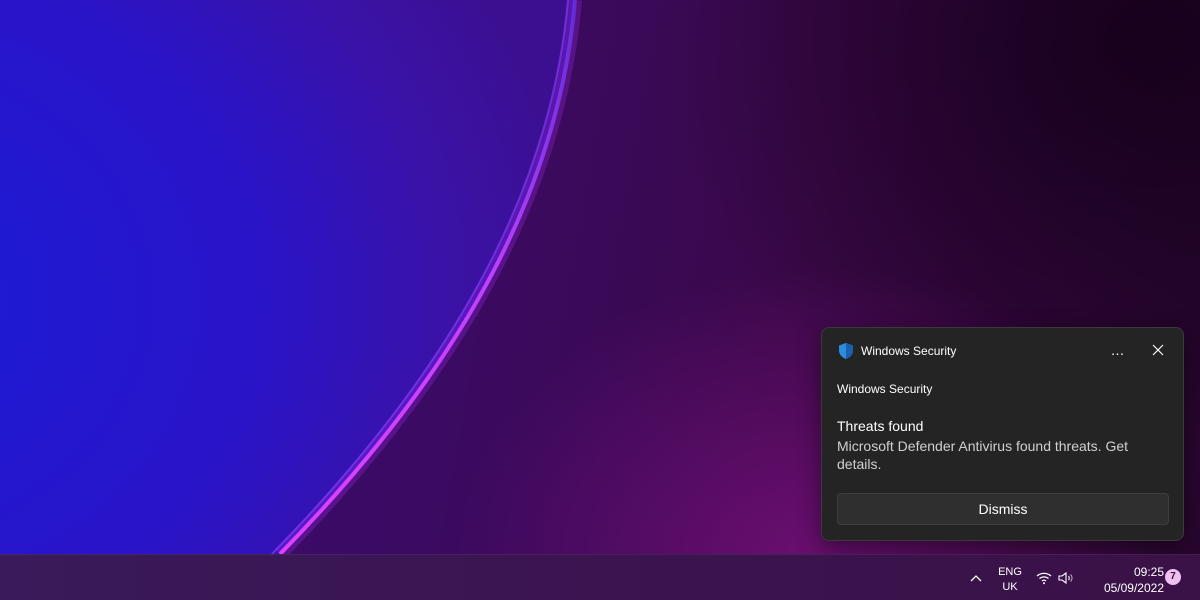  What do you see at coordinates (600, 577) in the screenshot?
I see `taskbar: ENG UK 09:25 05/09/2022` at bounding box center [600, 577].